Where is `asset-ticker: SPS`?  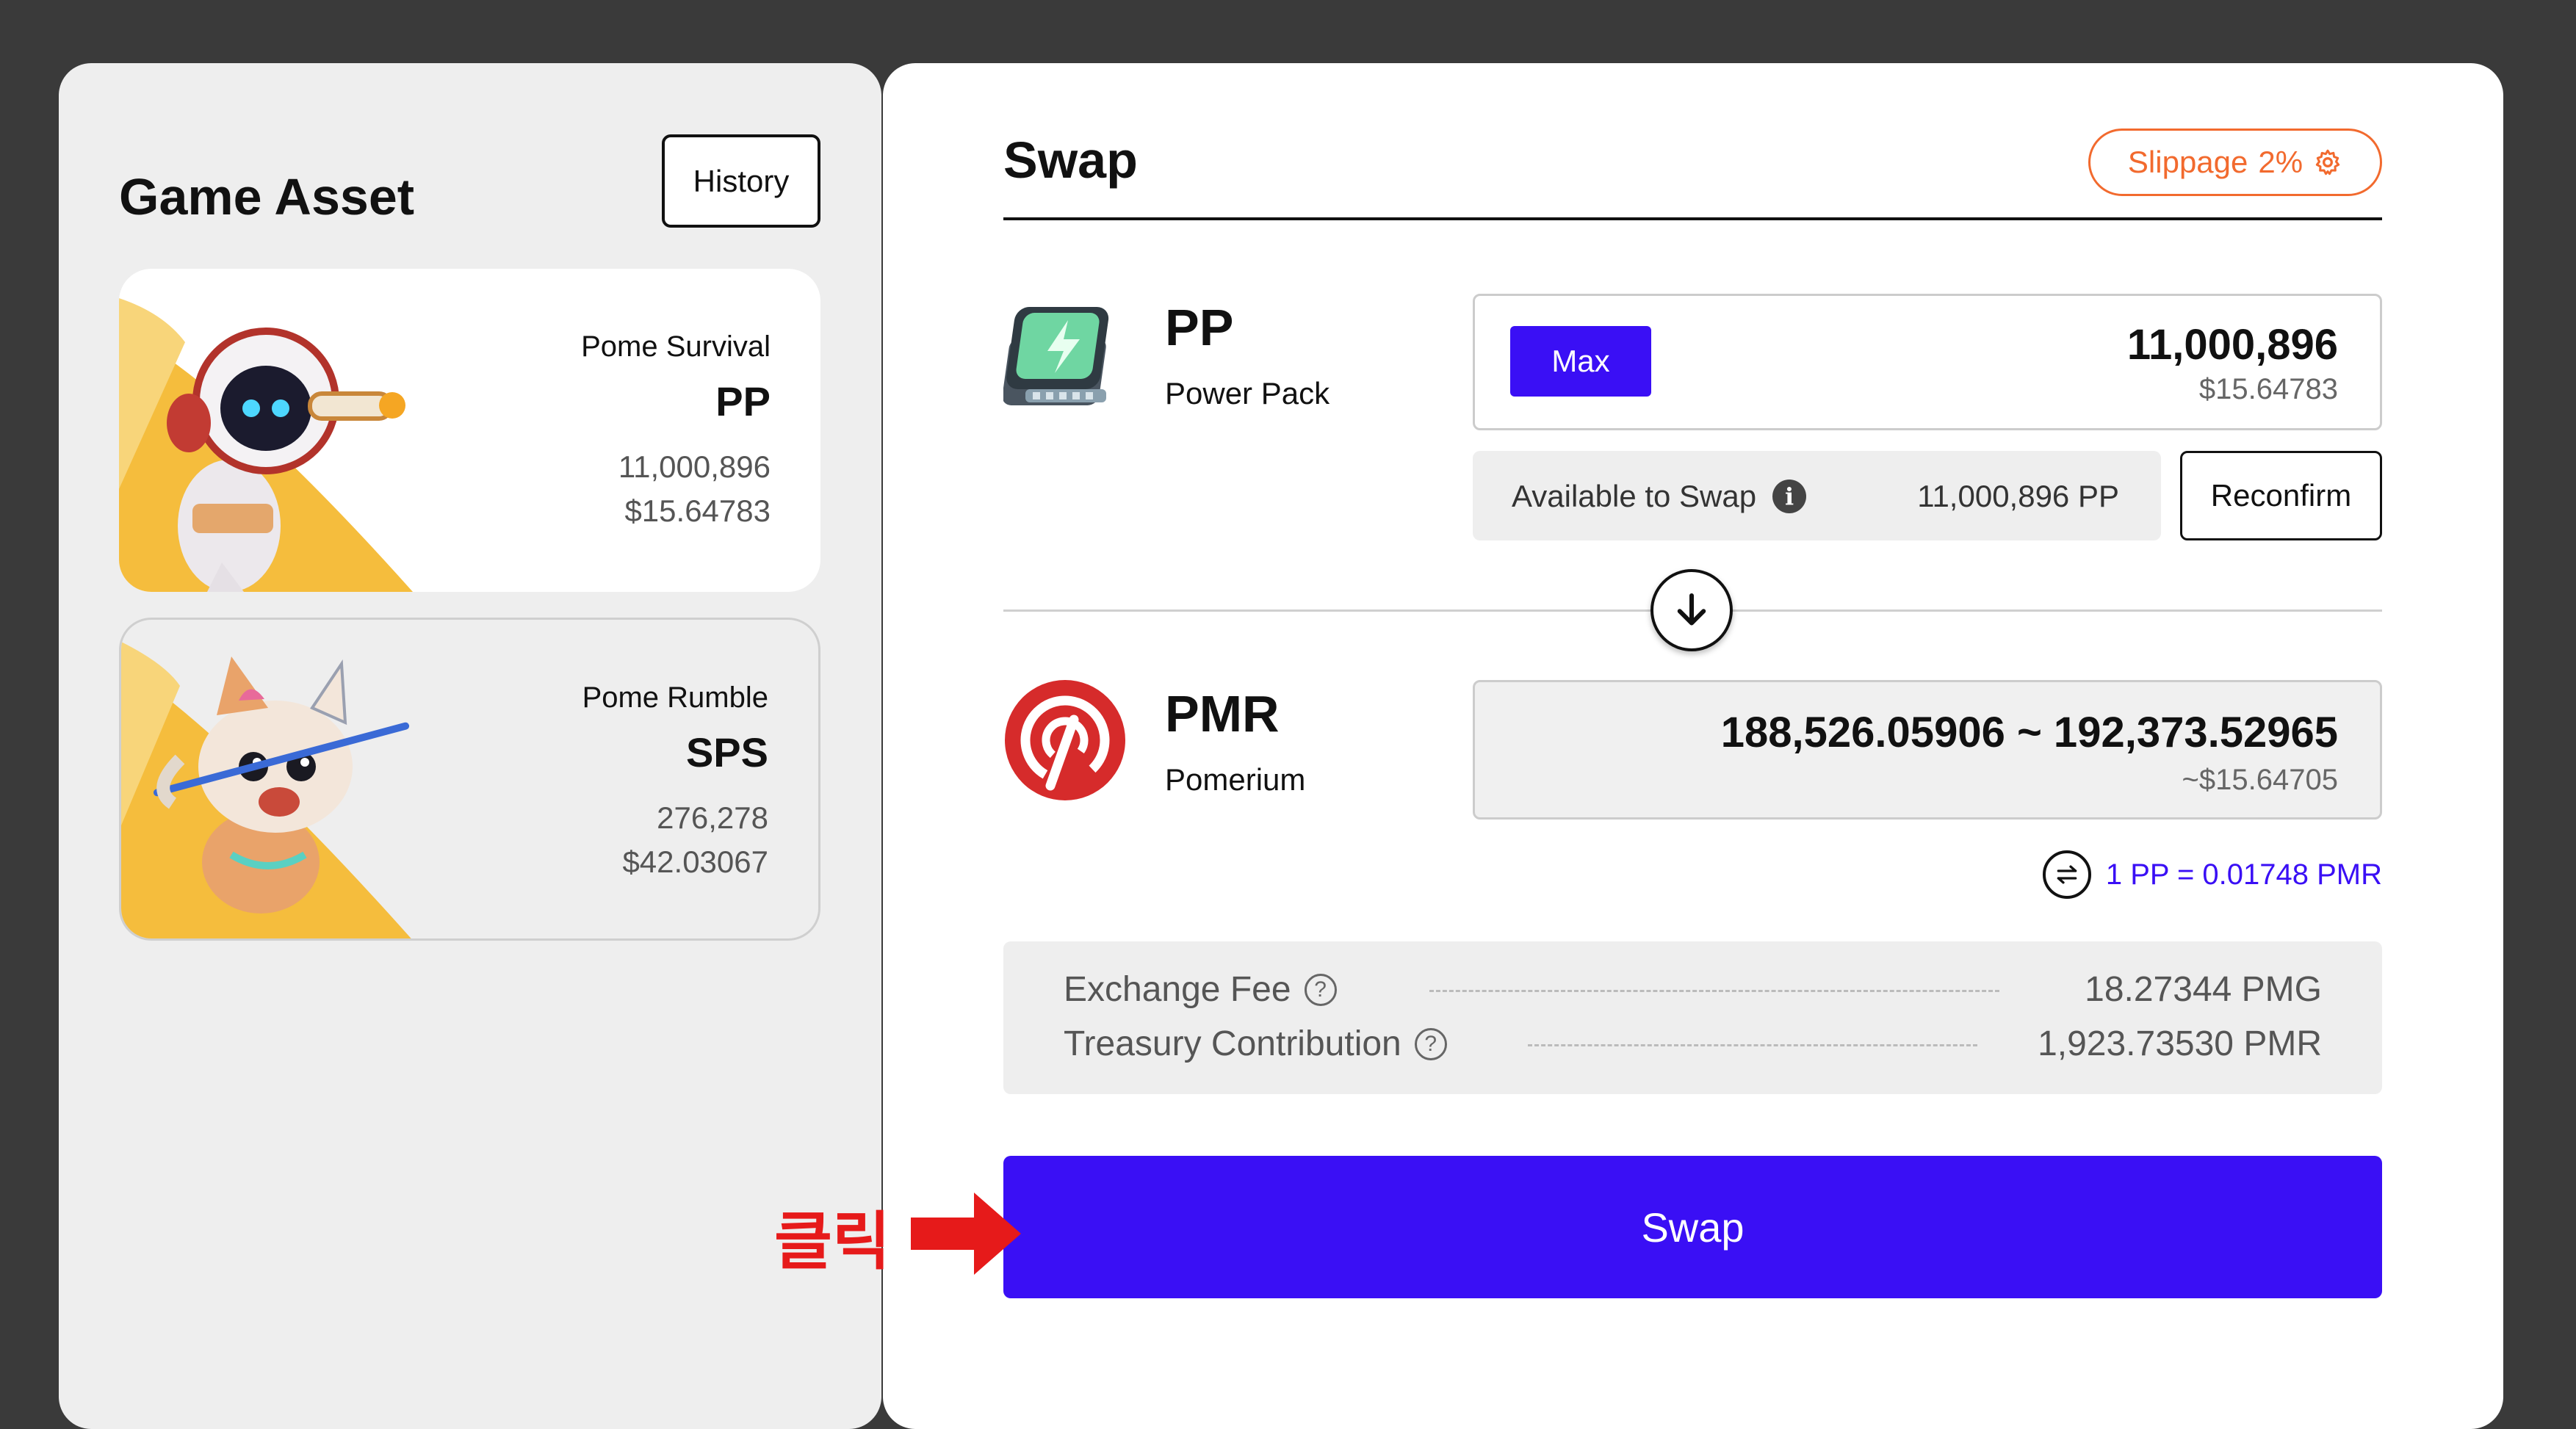
asset-ticker: SPS is located at coordinates (726, 752).